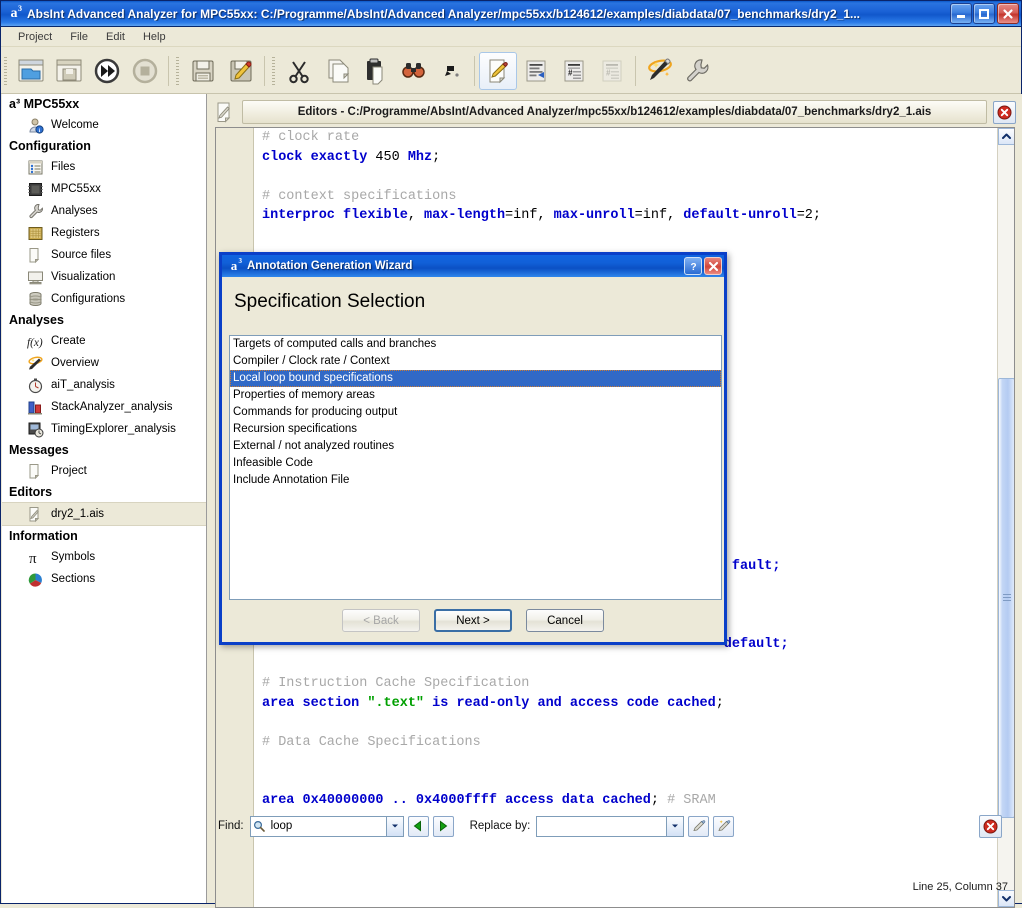 This screenshot has height=908, width=1022. I want to click on sidebar-item-label: TimingExplorer_analysis, so click(113, 429).